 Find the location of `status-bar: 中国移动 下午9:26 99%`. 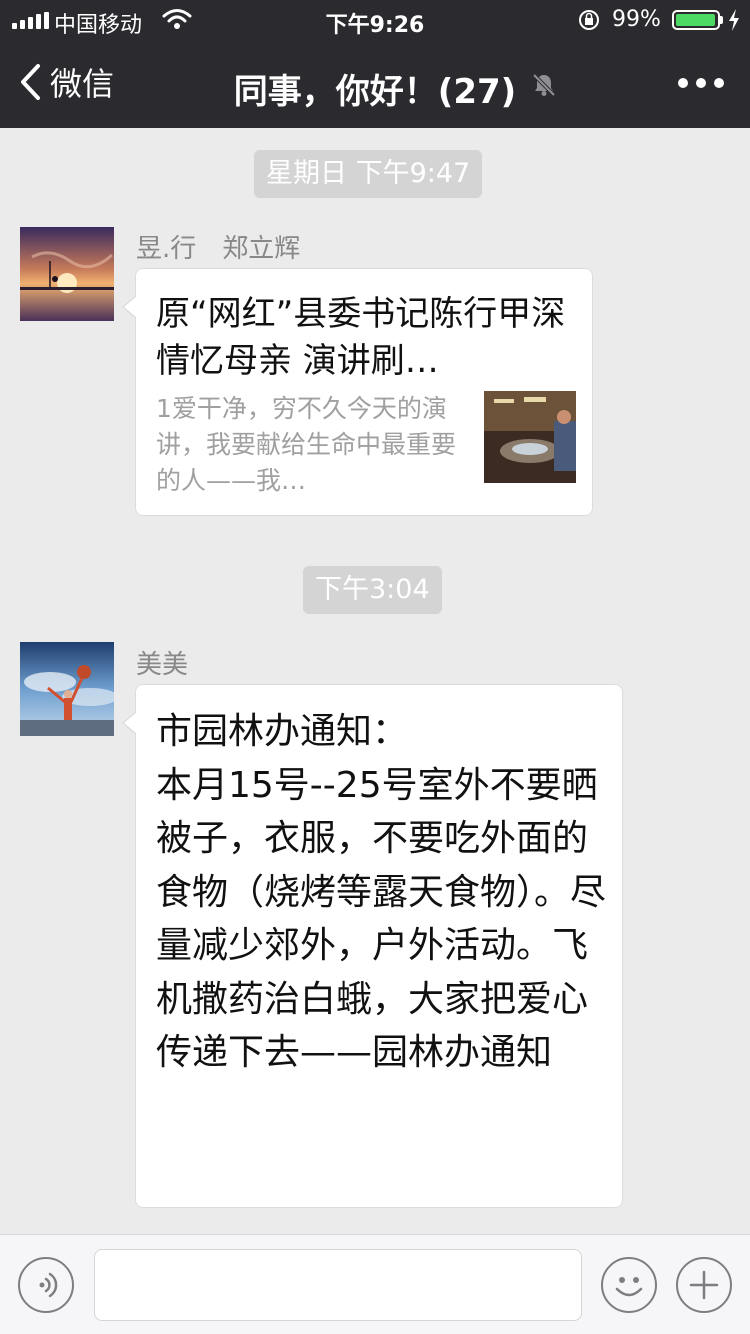

status-bar: 中国移动 下午9:26 99% is located at coordinates (375, 20).